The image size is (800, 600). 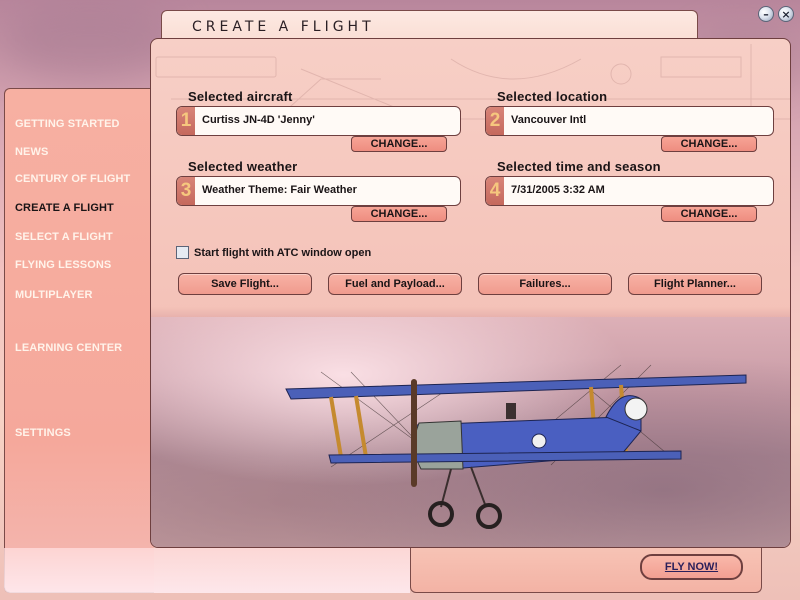 What do you see at coordinates (207, 570) in the screenshot?
I see `bottom-left-fade` at bounding box center [207, 570].